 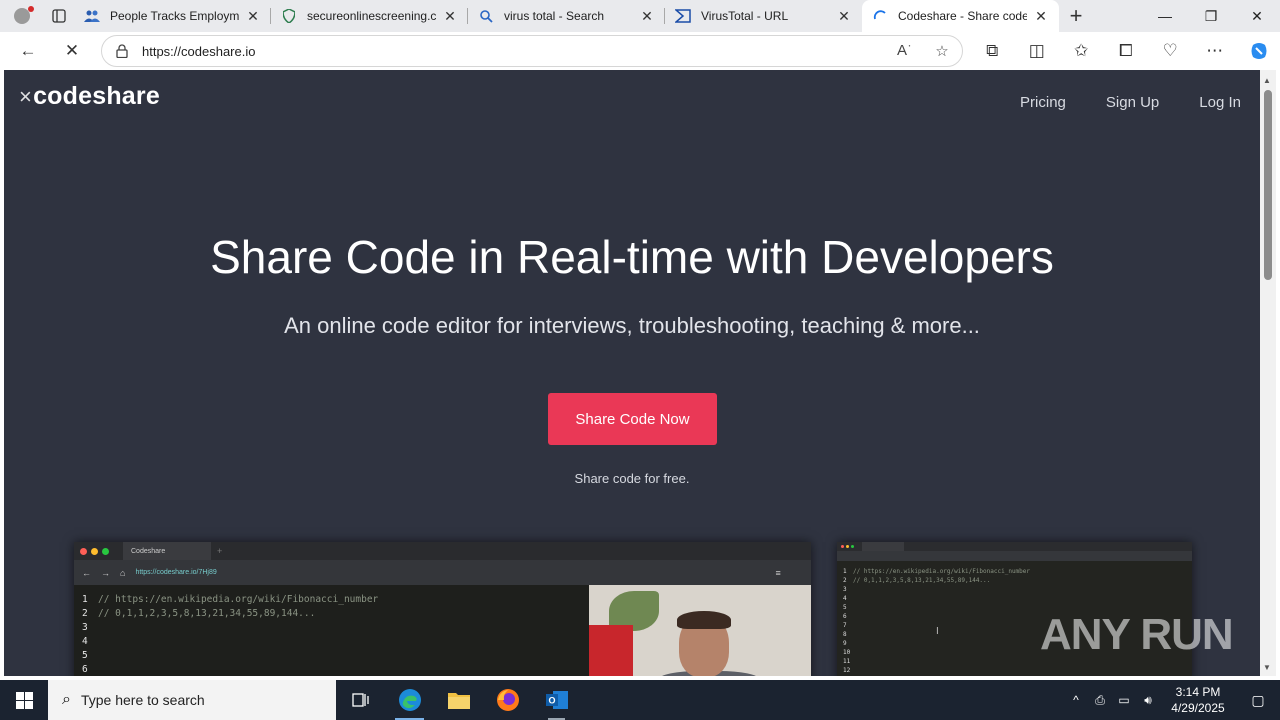 I want to click on screenshot-tab-label: Codeshare, so click(x=167, y=551).